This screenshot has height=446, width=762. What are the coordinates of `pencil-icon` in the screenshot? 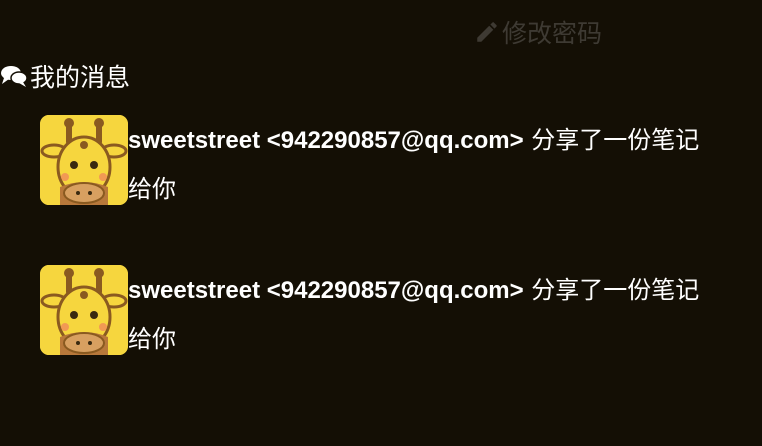 It's located at (487, 32).